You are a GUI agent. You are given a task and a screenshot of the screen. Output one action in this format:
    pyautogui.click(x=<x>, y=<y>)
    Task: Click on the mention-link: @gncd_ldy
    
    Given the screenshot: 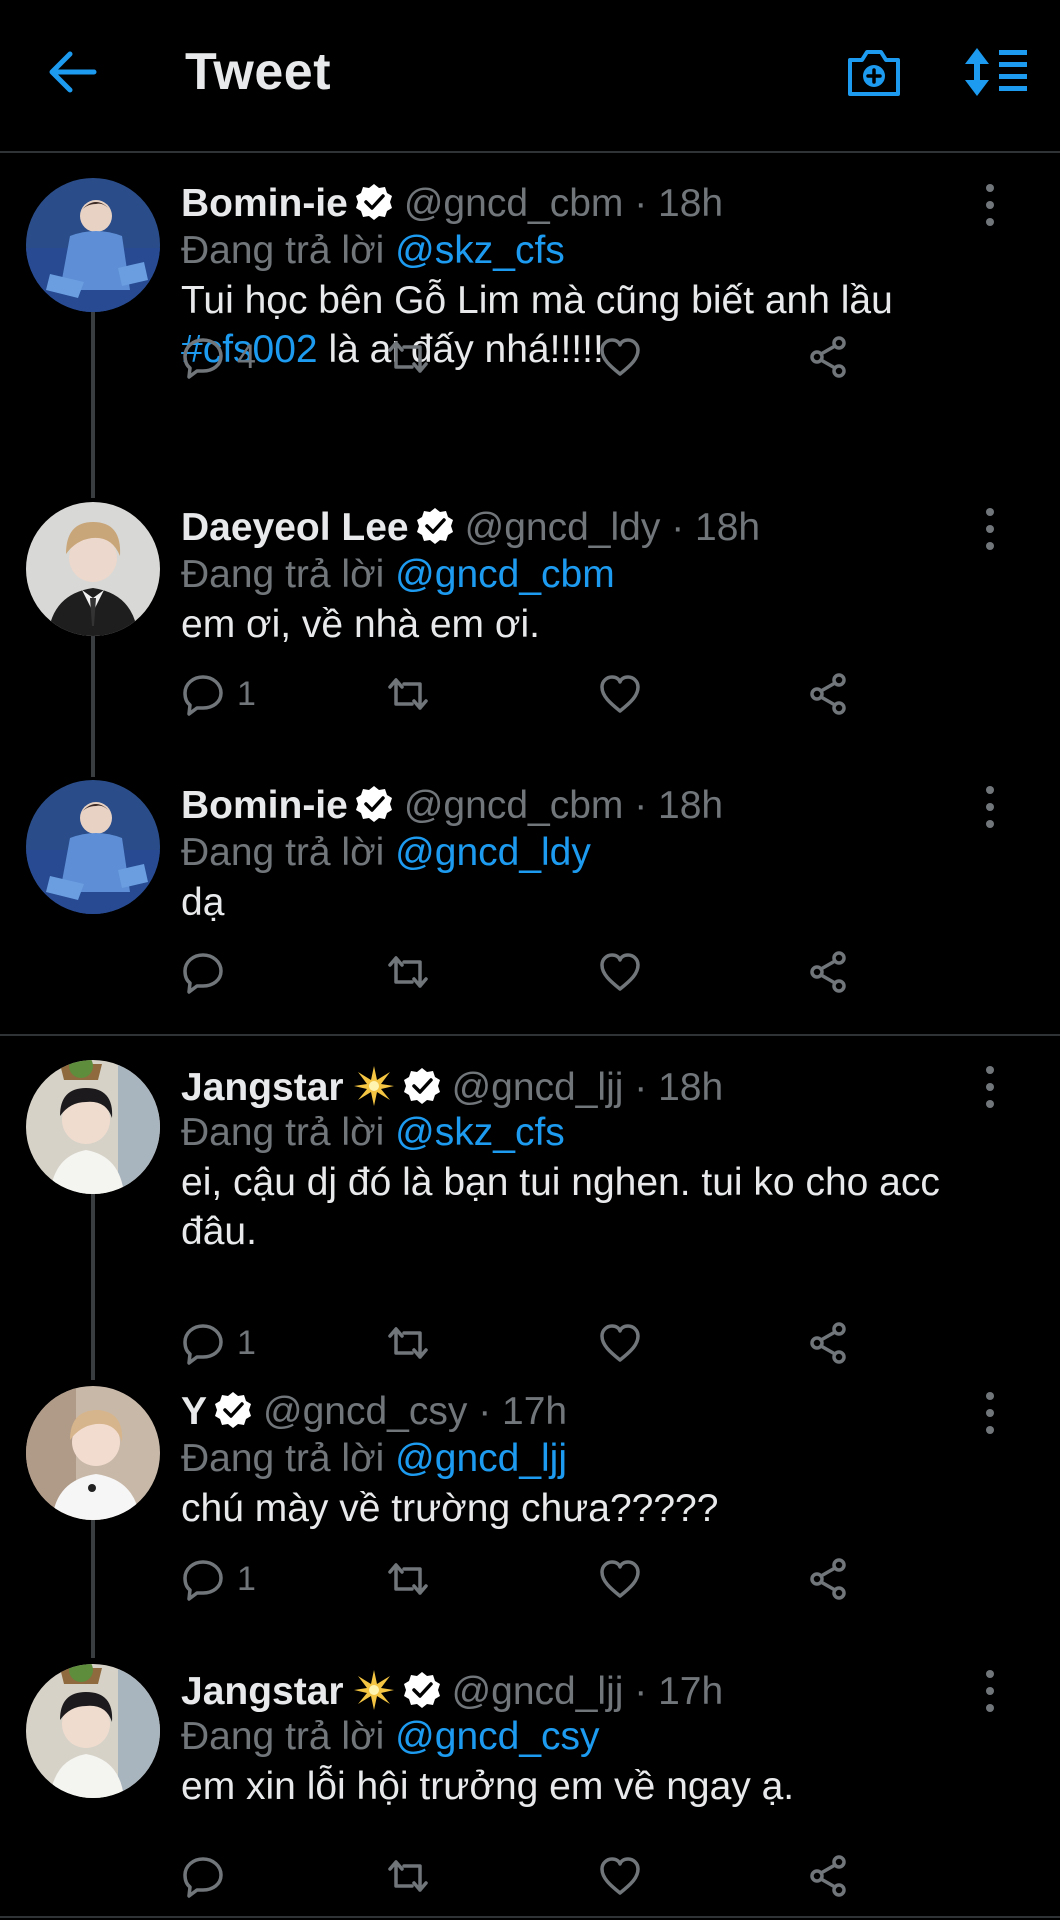 What is the action you would take?
    pyautogui.click(x=493, y=852)
    